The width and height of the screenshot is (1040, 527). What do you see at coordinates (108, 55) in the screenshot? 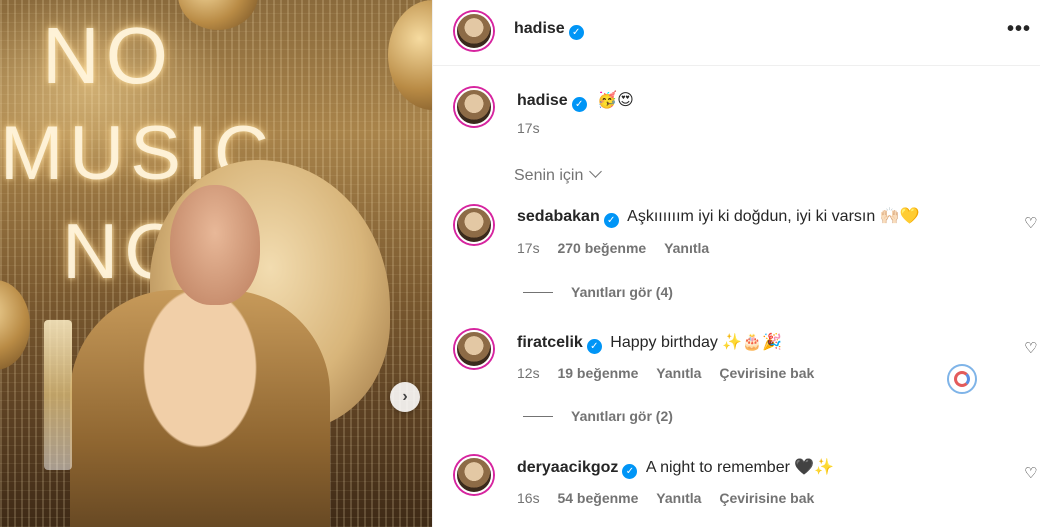
I see `neon-sign-line: NO` at bounding box center [108, 55].